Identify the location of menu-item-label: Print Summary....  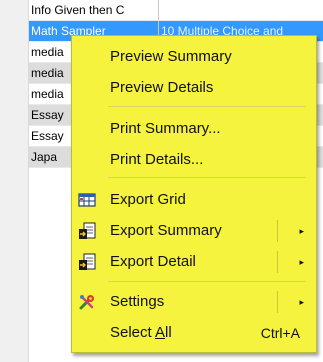
(165, 128).